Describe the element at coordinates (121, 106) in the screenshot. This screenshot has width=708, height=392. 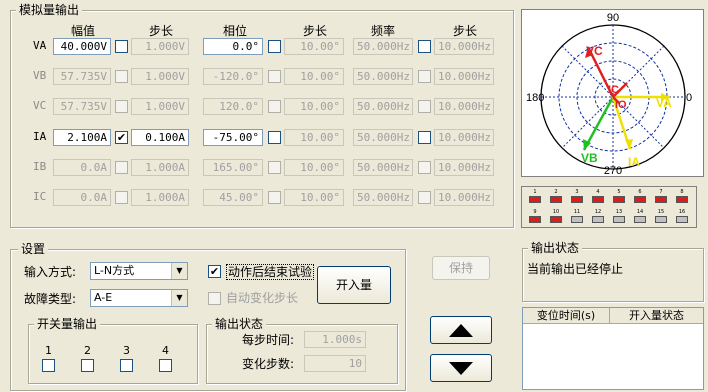
I see `amplitude-step-checkbox-vc` at that location.